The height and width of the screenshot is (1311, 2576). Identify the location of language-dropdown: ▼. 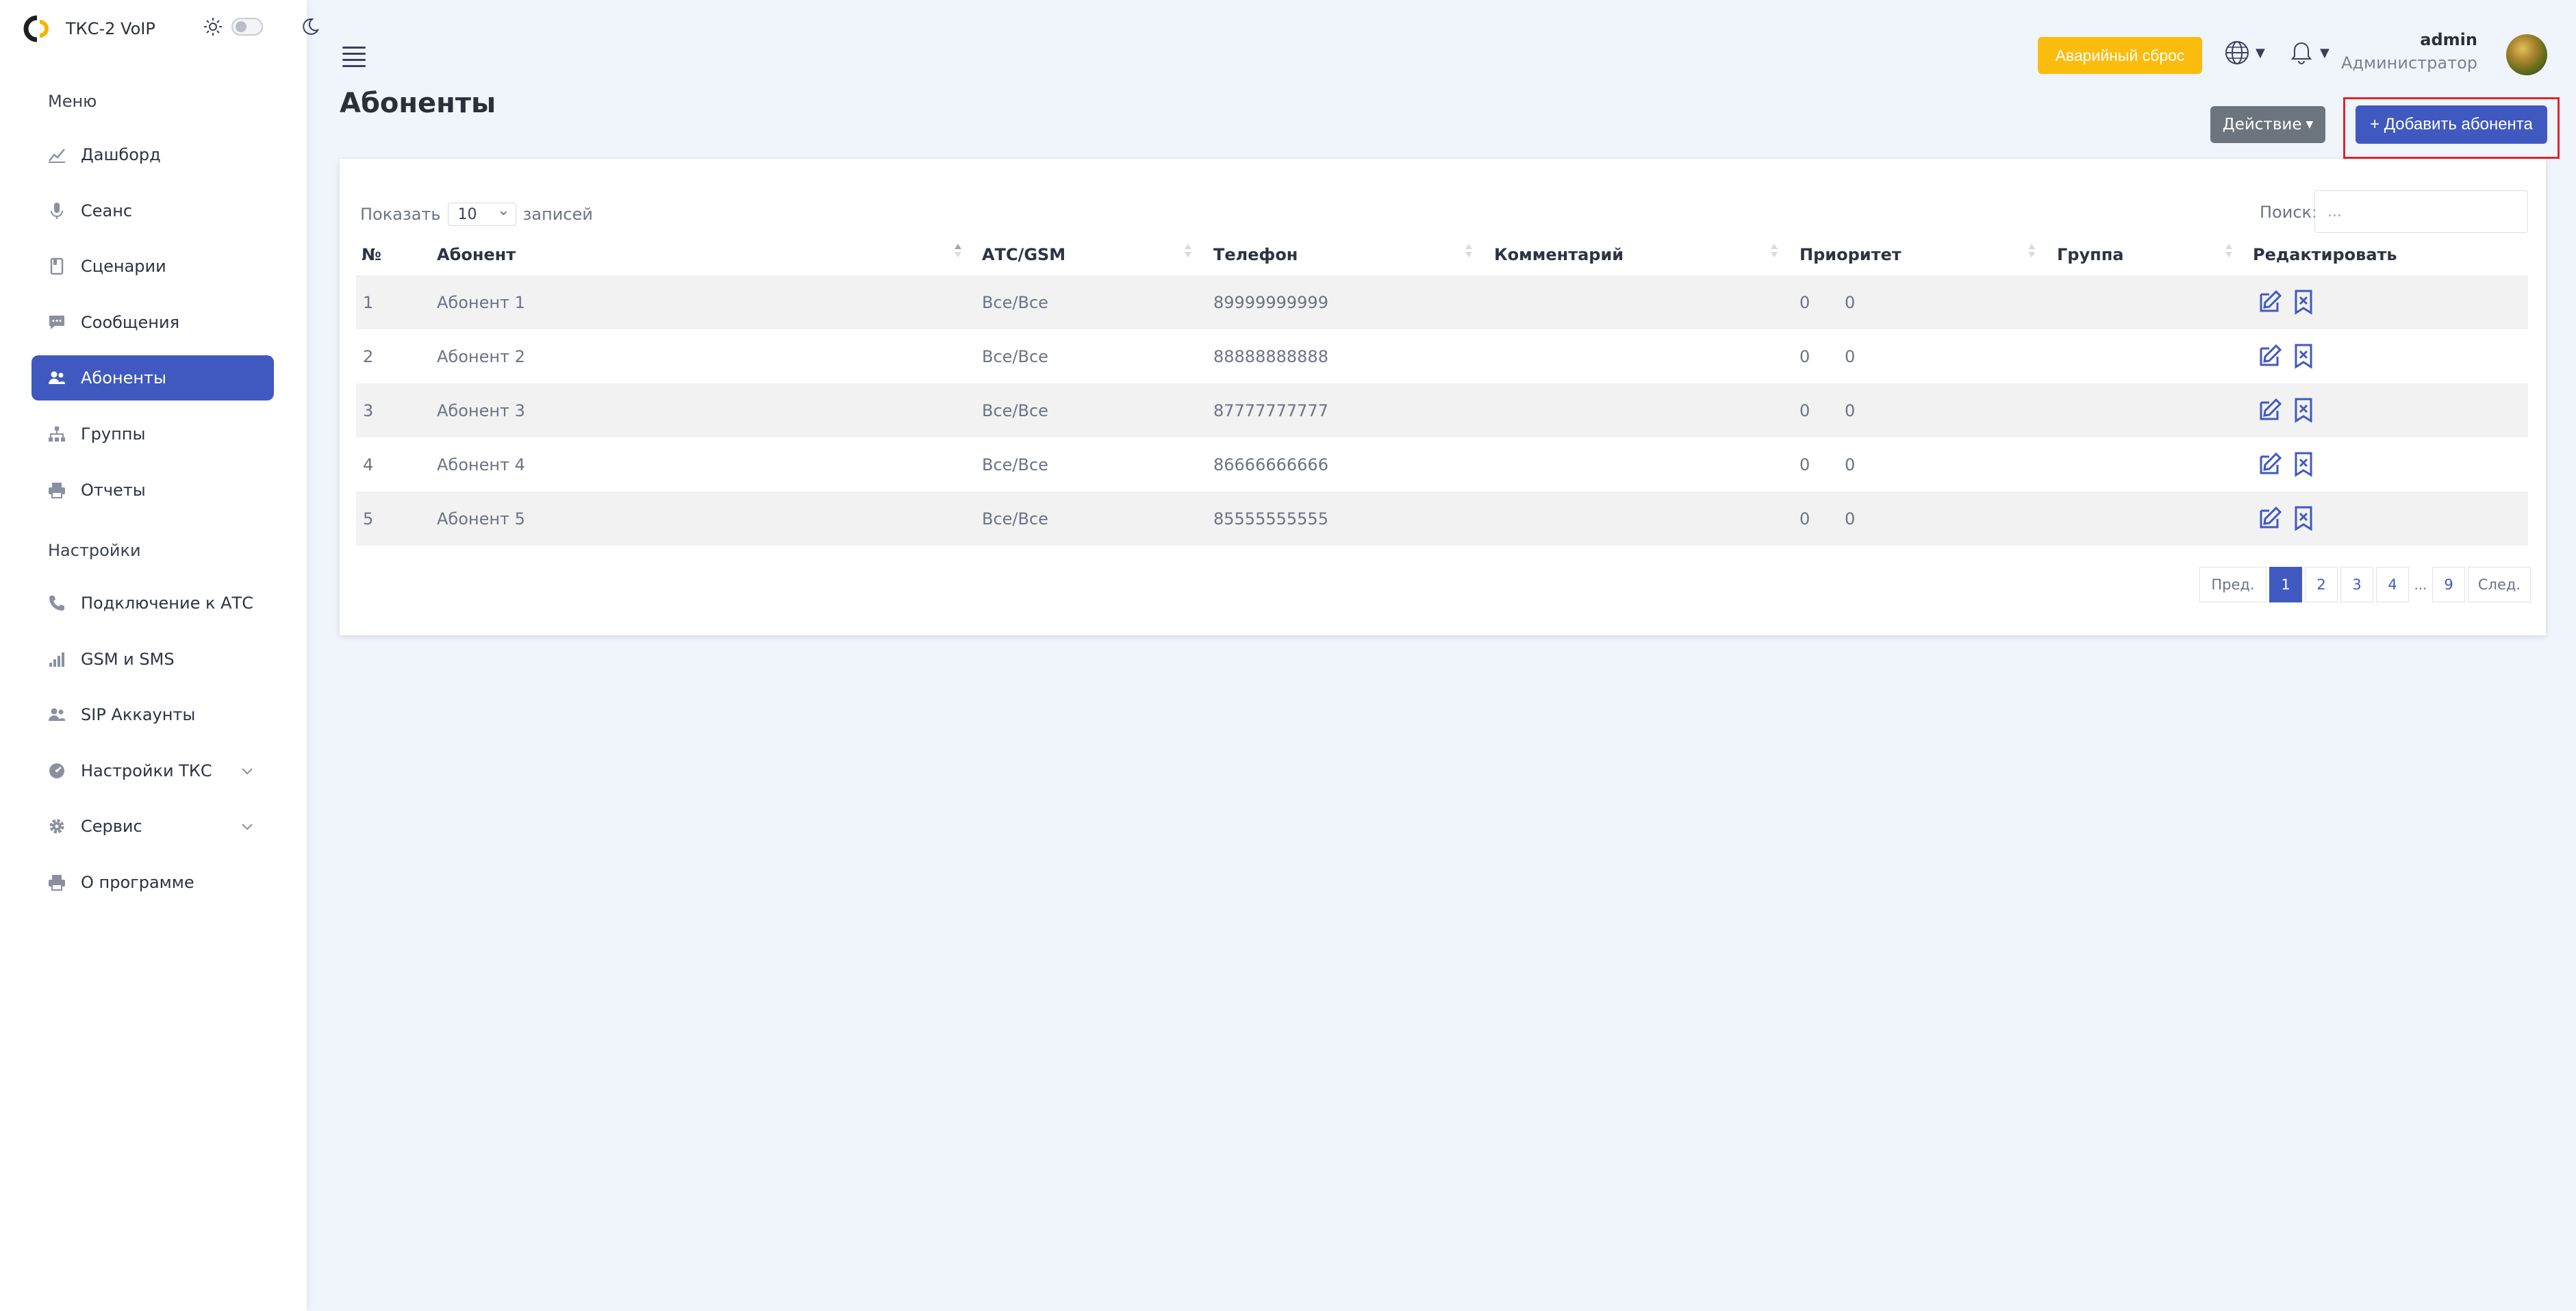
(2244, 53).